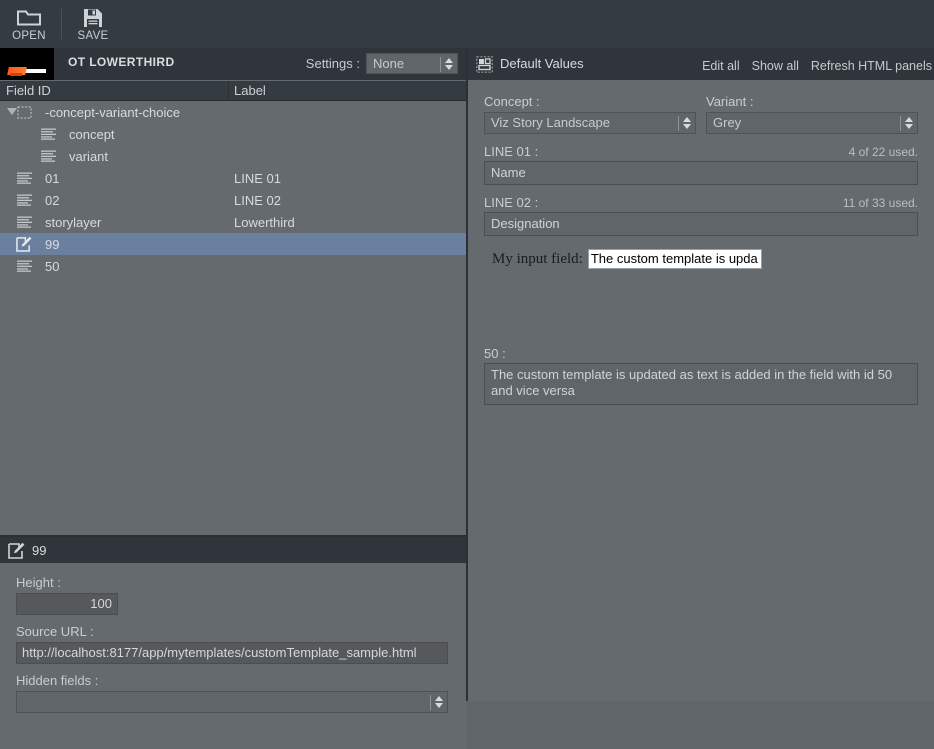  What do you see at coordinates (233, 178) in the screenshot?
I see `table-row: 01 LINE 01` at bounding box center [233, 178].